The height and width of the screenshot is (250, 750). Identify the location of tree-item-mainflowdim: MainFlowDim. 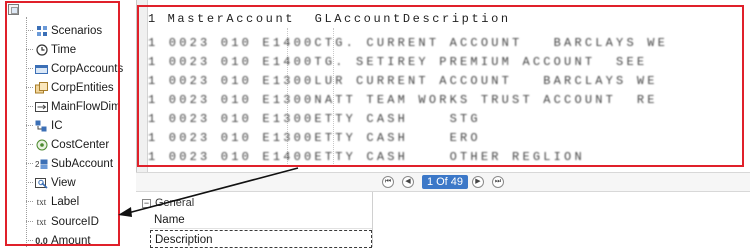
(76, 106).